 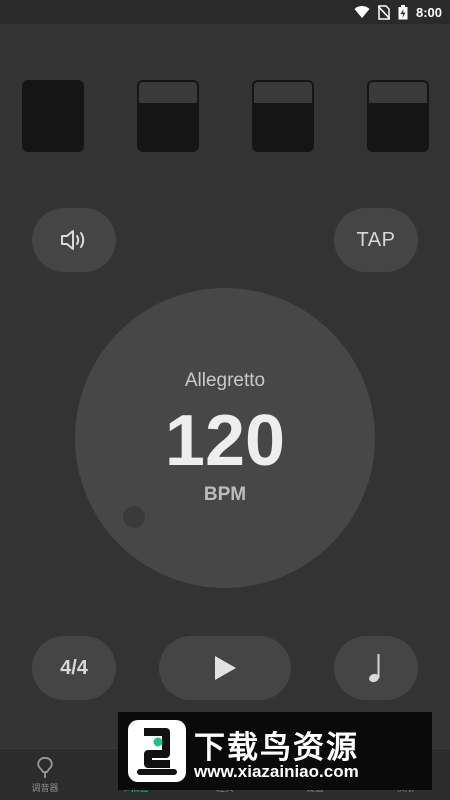 I want to click on speaker-icon, so click(x=73, y=240).